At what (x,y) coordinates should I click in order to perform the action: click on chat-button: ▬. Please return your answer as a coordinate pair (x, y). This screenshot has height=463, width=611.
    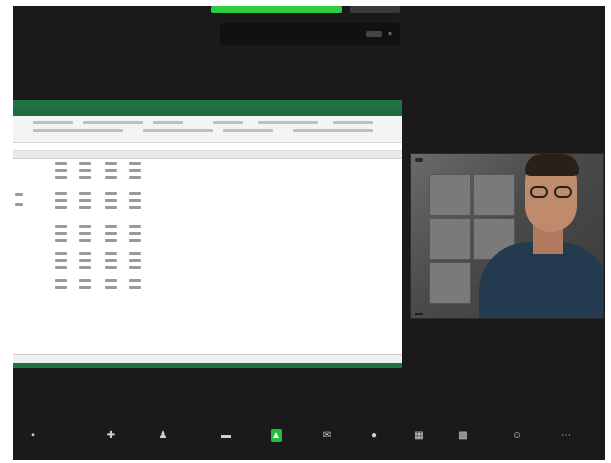
    Looking at the image, I should click on (226, 443).